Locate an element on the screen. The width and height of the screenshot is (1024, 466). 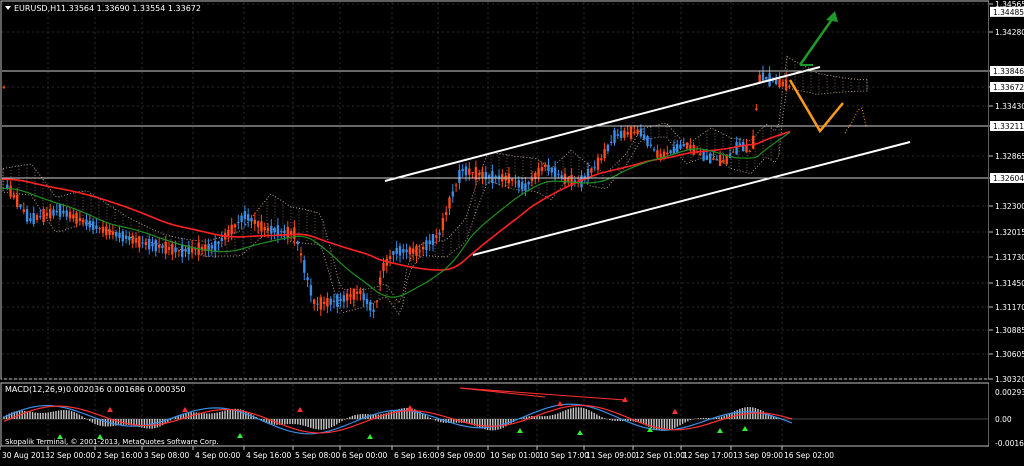
price-level-tag-label: 1.33672 is located at coordinates (1008, 87).